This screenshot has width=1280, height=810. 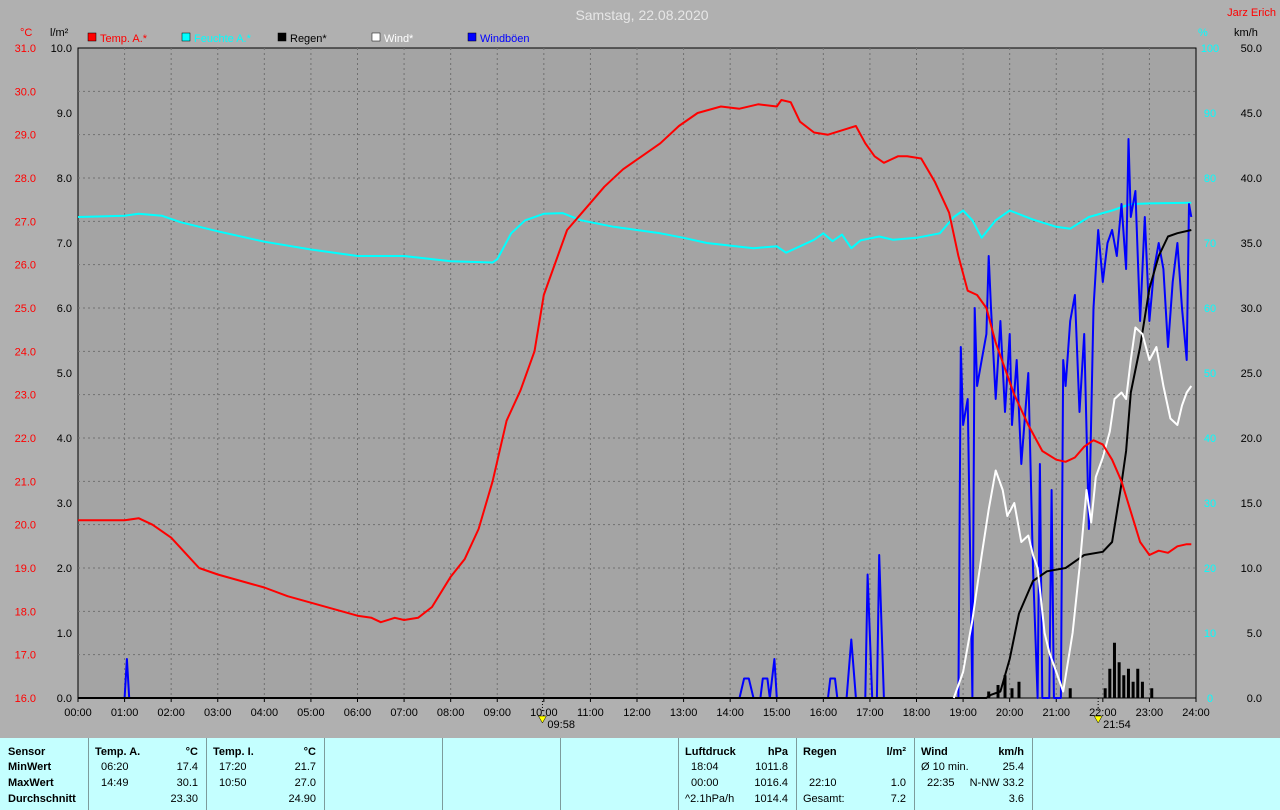 What do you see at coordinates (1254, 699) in the screenshot?
I see `wind-tick-label: 0.0` at bounding box center [1254, 699].